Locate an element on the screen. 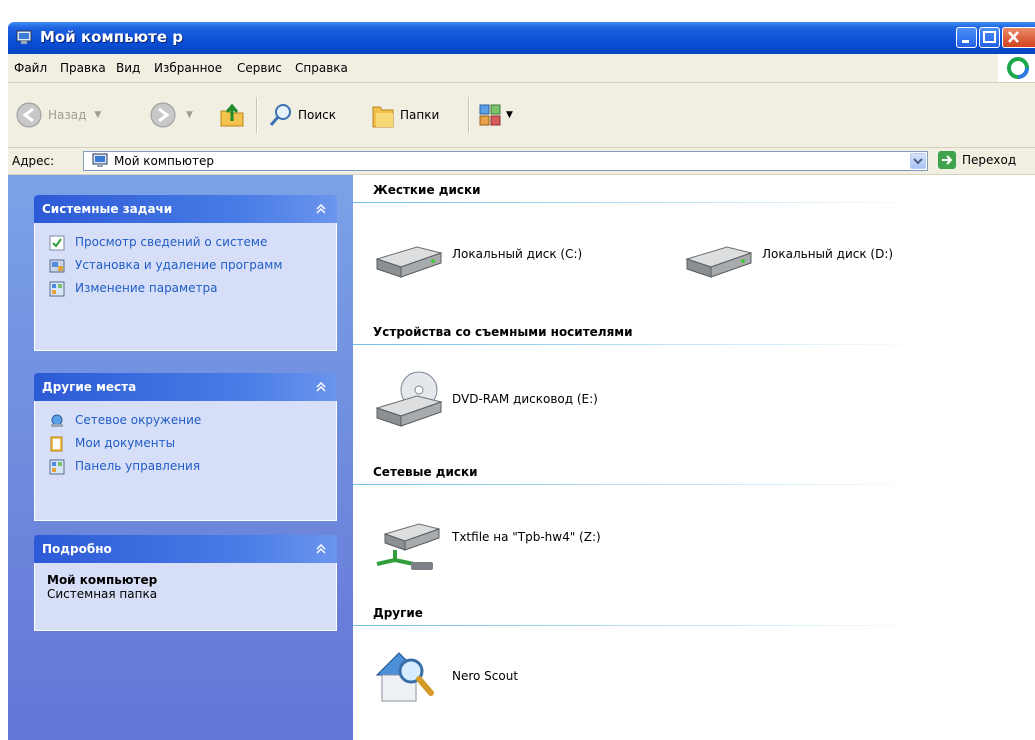 This screenshot has width=1035, height=740. drive-label: DVD-RAM дисковод (E:) is located at coordinates (525, 399).